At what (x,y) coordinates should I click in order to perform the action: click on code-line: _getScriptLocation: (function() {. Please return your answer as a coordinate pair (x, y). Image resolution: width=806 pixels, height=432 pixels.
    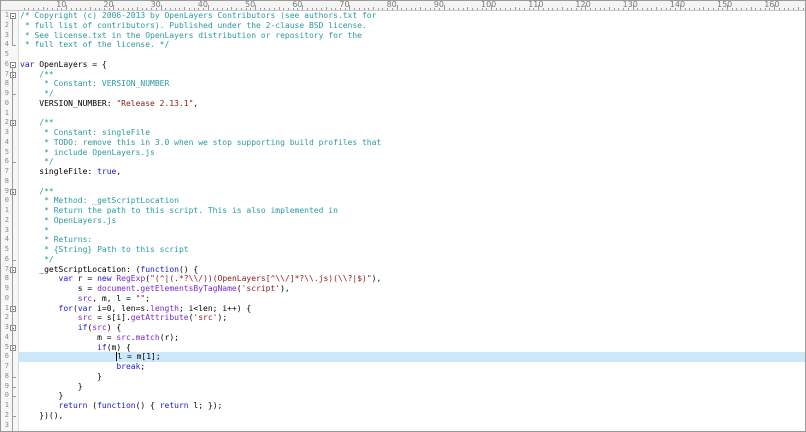
    Looking at the image, I should click on (412, 269).